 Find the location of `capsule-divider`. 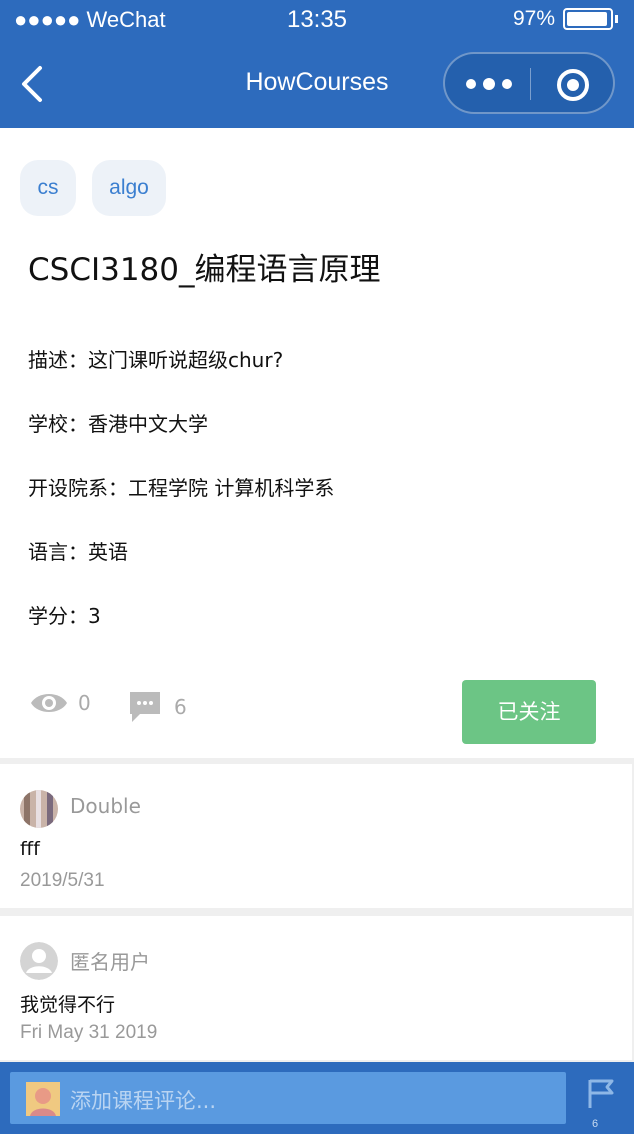

capsule-divider is located at coordinates (530, 84).